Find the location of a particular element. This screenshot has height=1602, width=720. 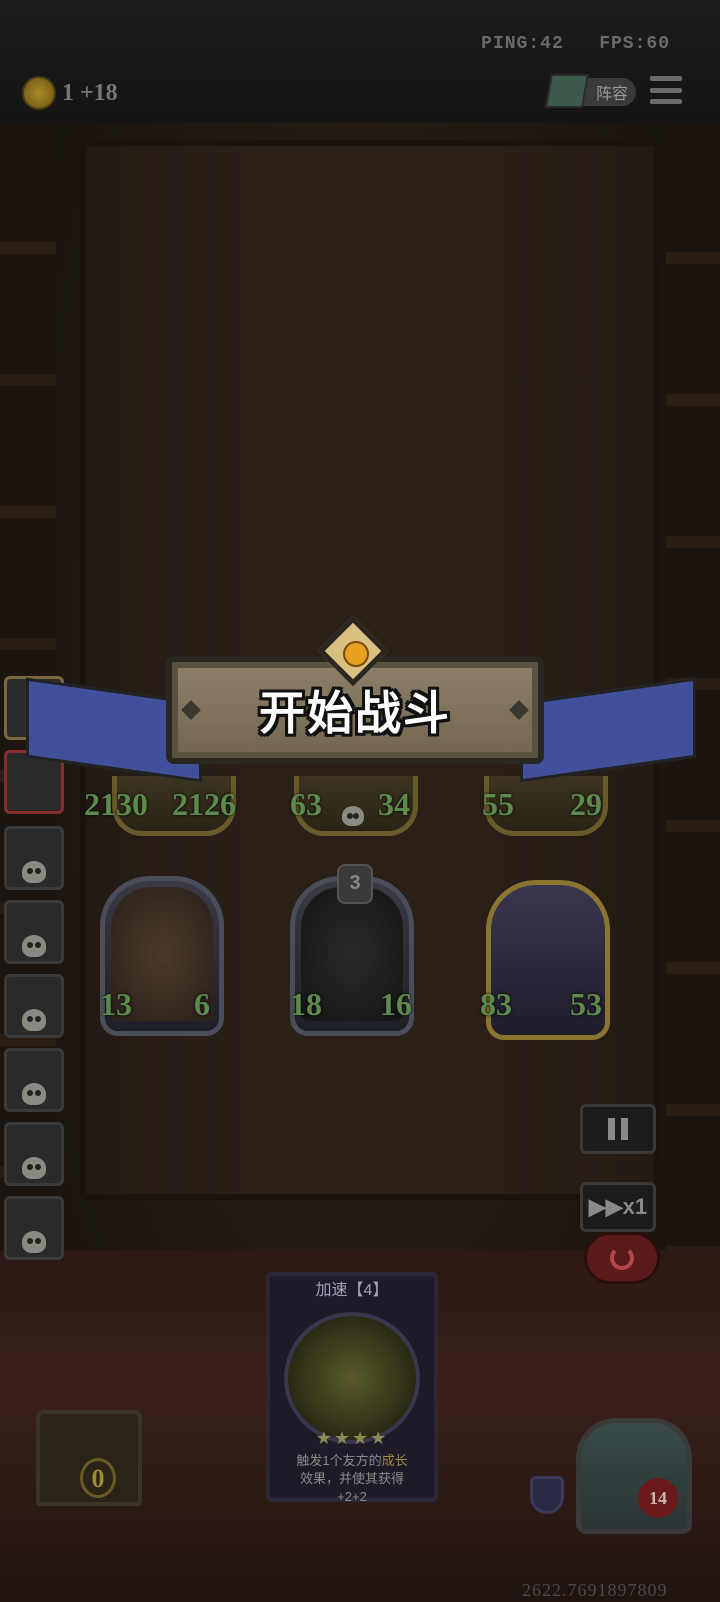

enemy-2-health: 34 is located at coordinates (394, 804).